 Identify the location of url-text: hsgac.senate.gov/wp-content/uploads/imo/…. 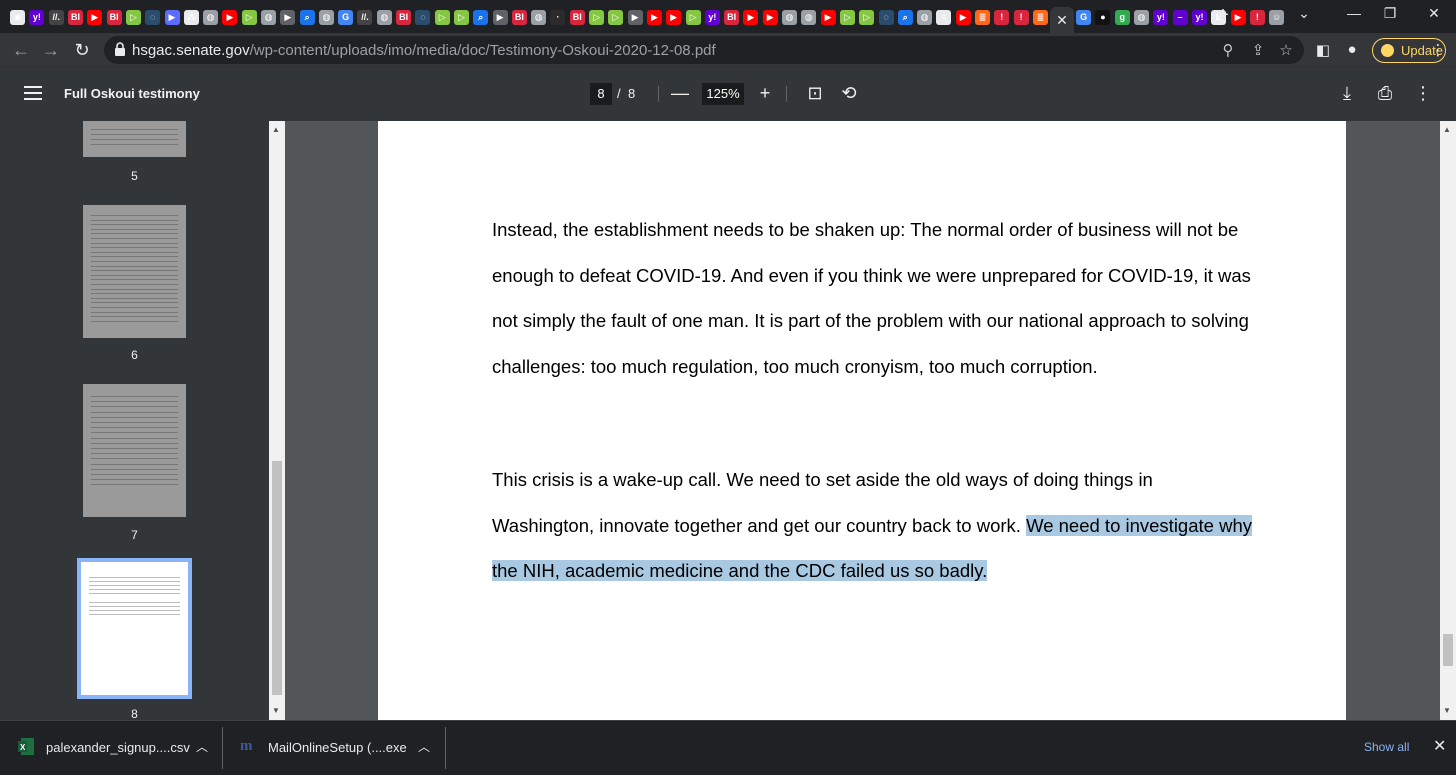
(424, 50).